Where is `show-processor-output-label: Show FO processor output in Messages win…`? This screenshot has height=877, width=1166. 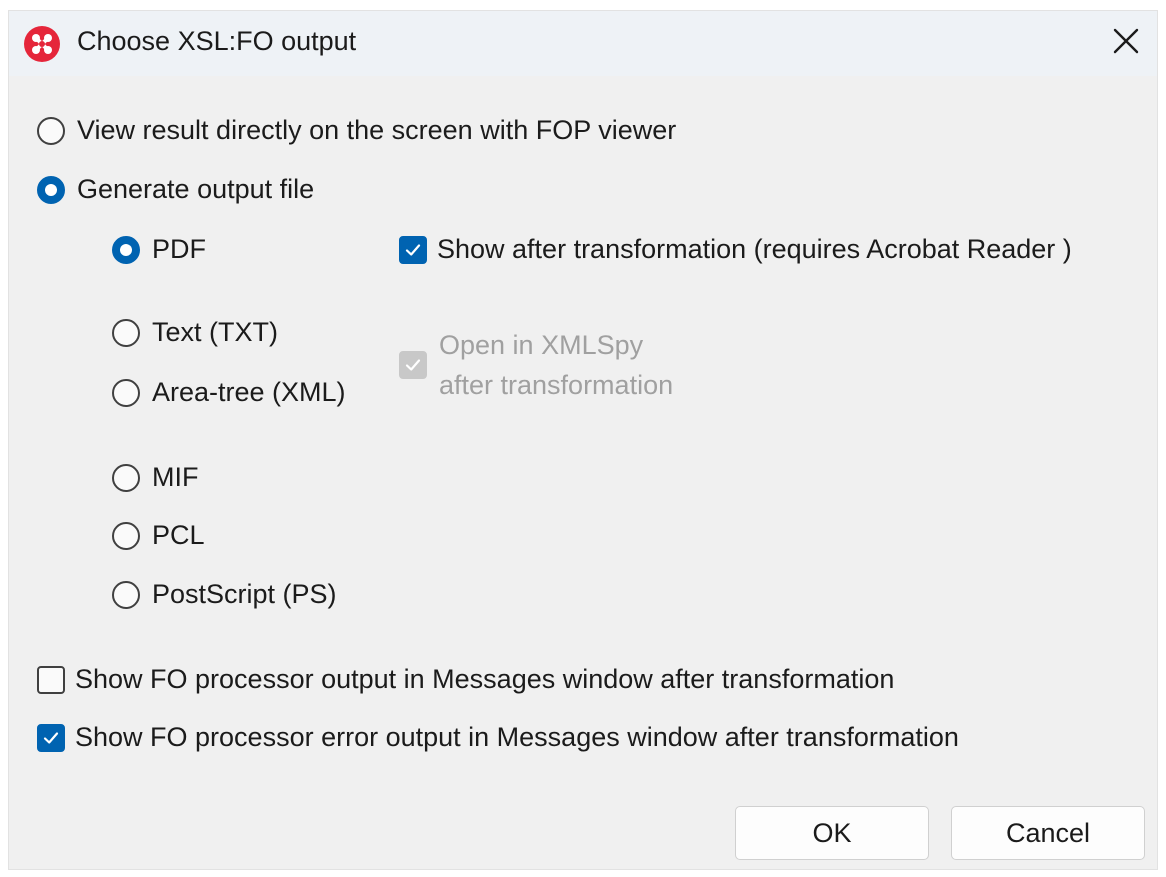 show-processor-output-label: Show FO processor output in Messages win… is located at coordinates (485, 679).